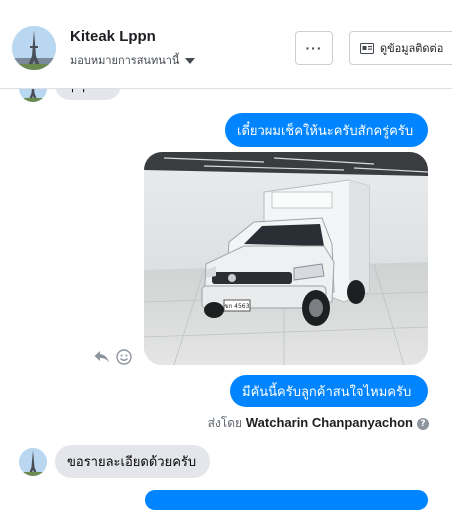 This screenshot has width=452, height=510. What do you see at coordinates (367, 48) in the screenshot?
I see `id-card-icon` at bounding box center [367, 48].